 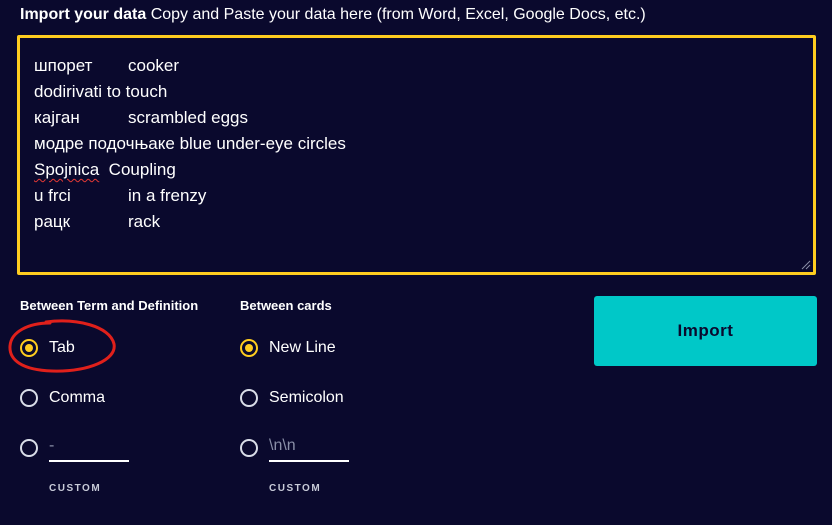 I want to click on card-separator-newline-option: New Line, so click(x=288, y=348).